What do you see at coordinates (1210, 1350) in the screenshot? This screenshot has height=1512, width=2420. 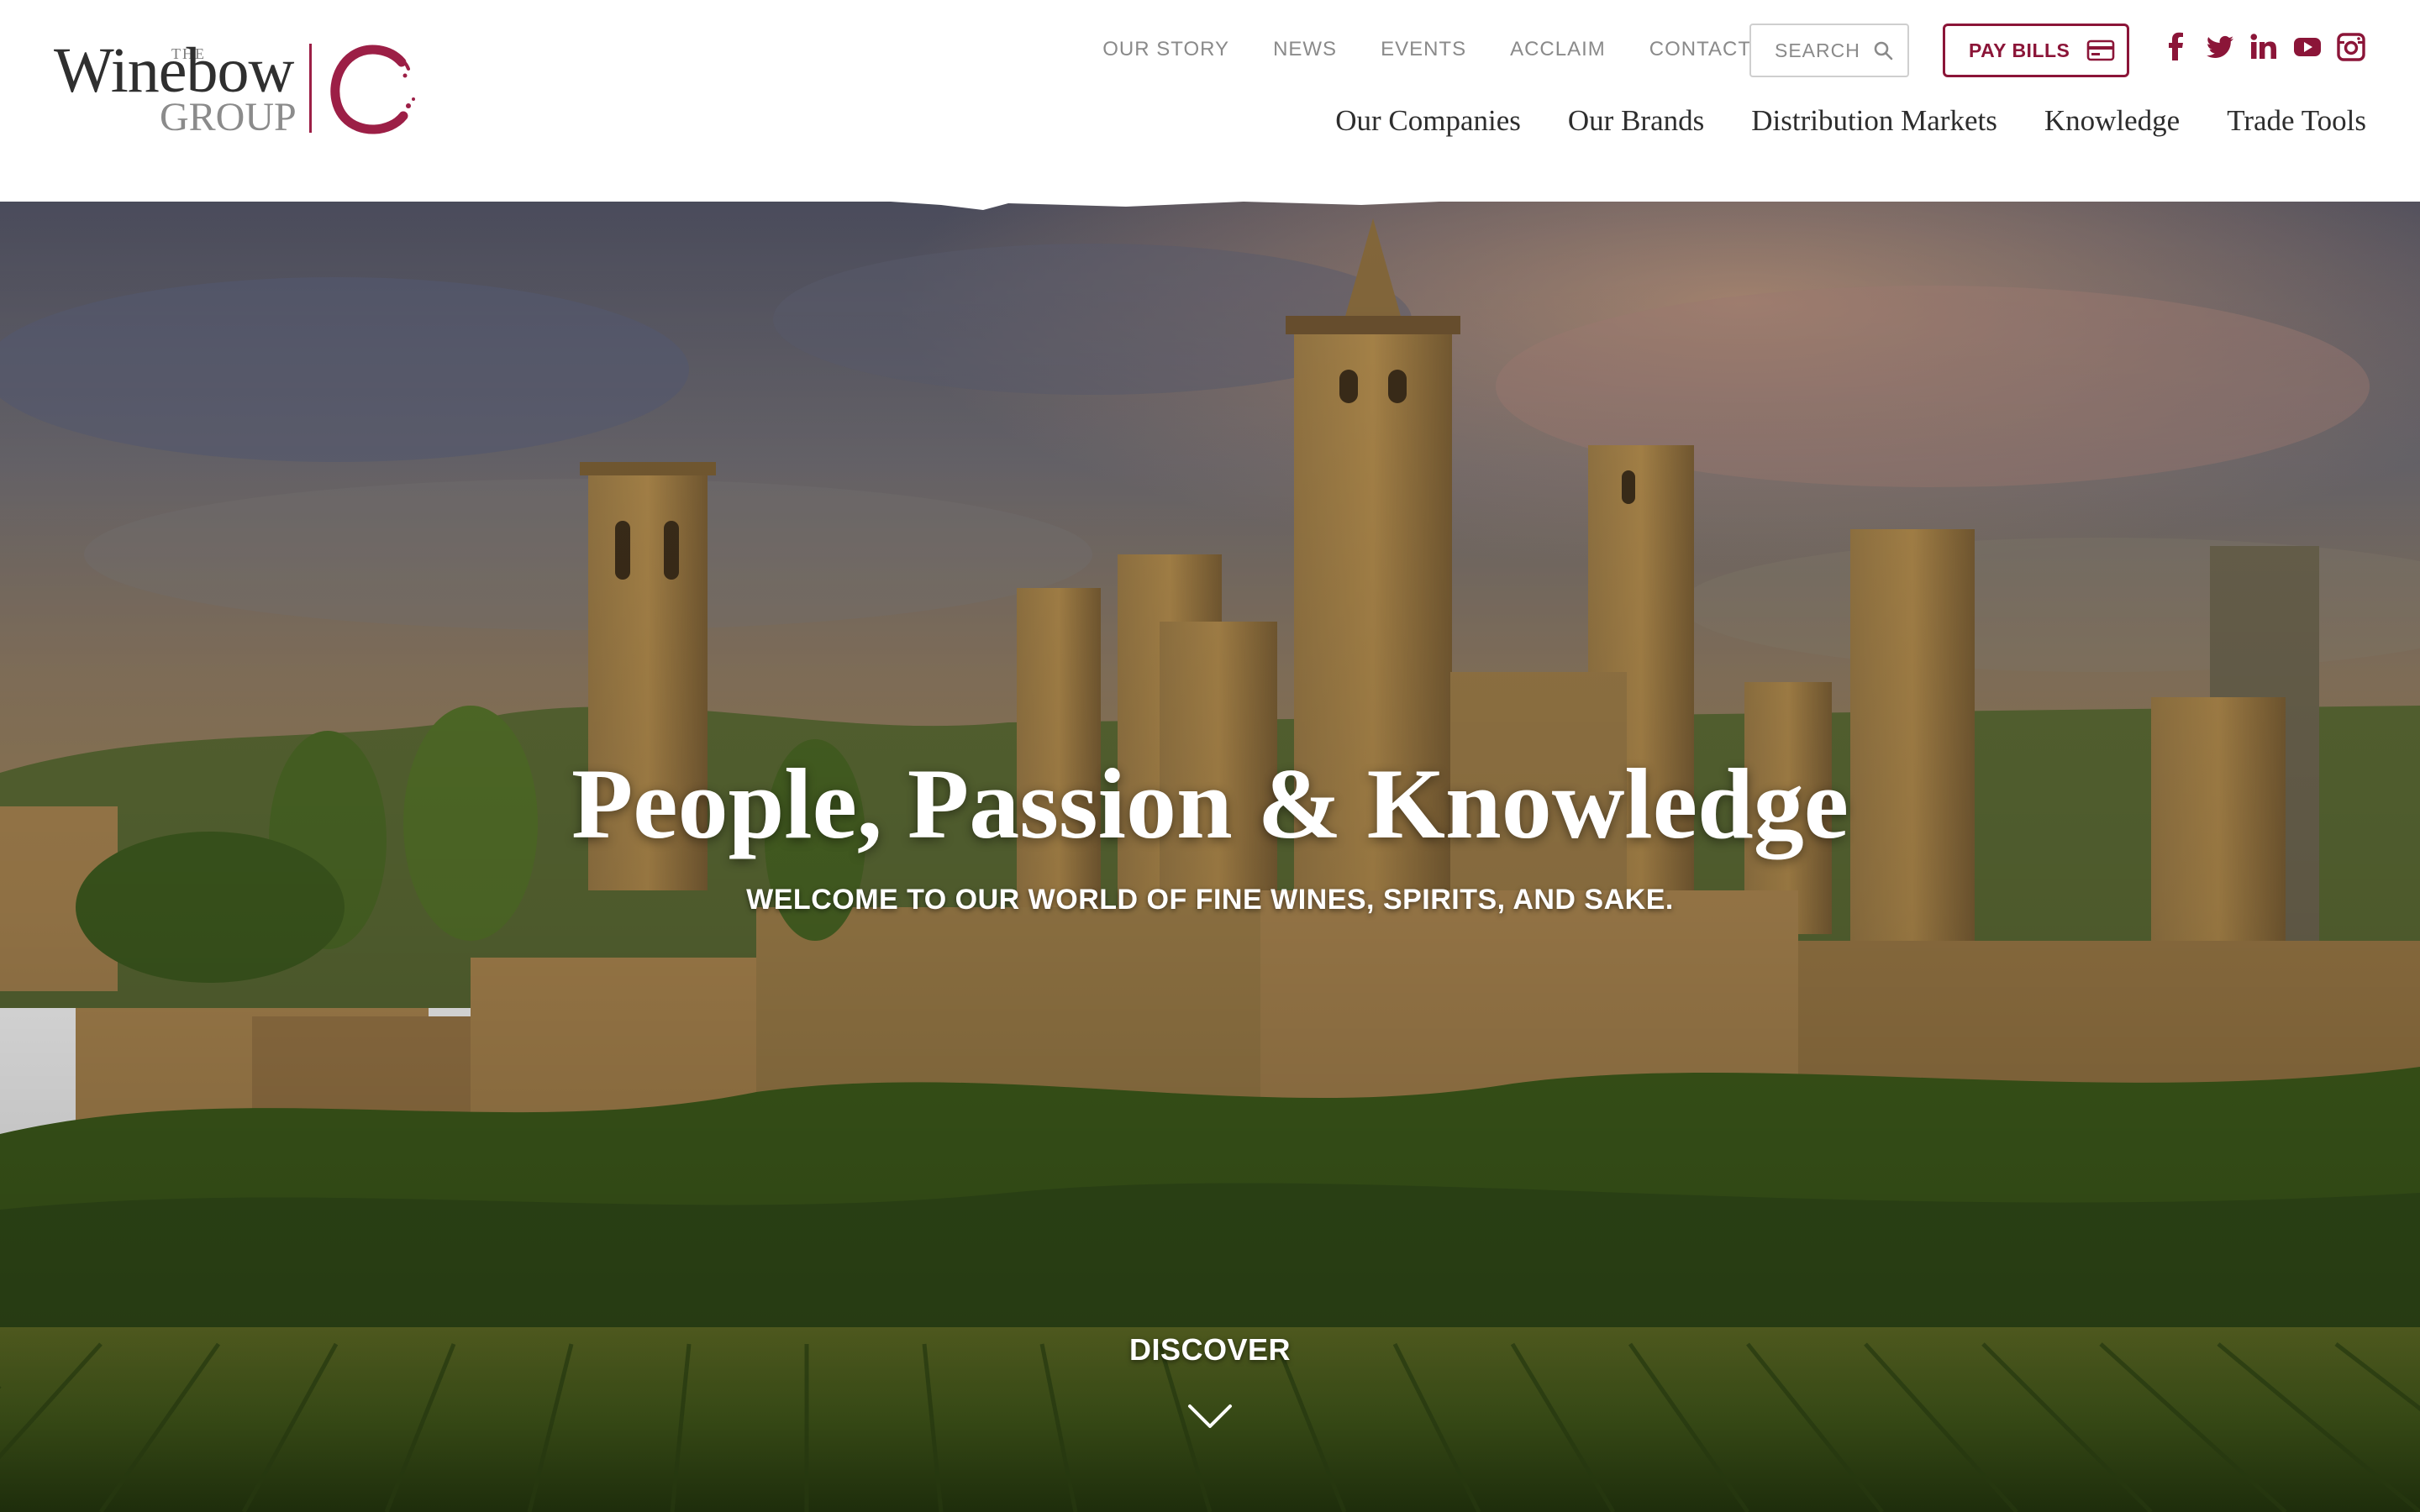 I see `discover-link: DISCOVER` at bounding box center [1210, 1350].